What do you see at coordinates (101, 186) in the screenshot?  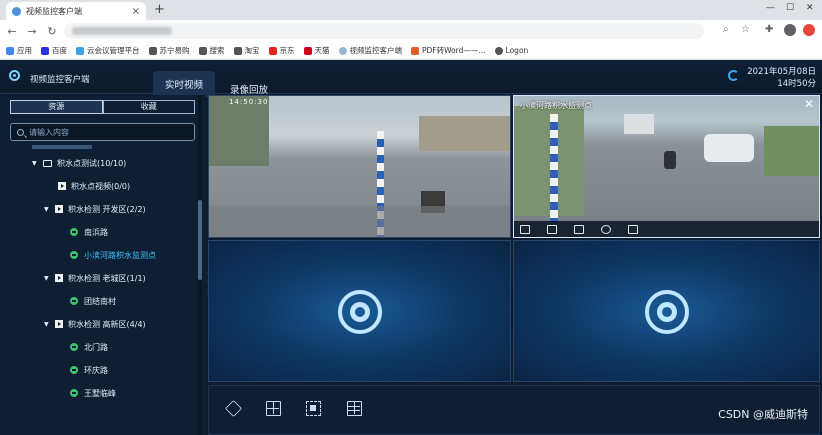 I see `tree-node-label: 积水点视频(0/0)` at bounding box center [101, 186].